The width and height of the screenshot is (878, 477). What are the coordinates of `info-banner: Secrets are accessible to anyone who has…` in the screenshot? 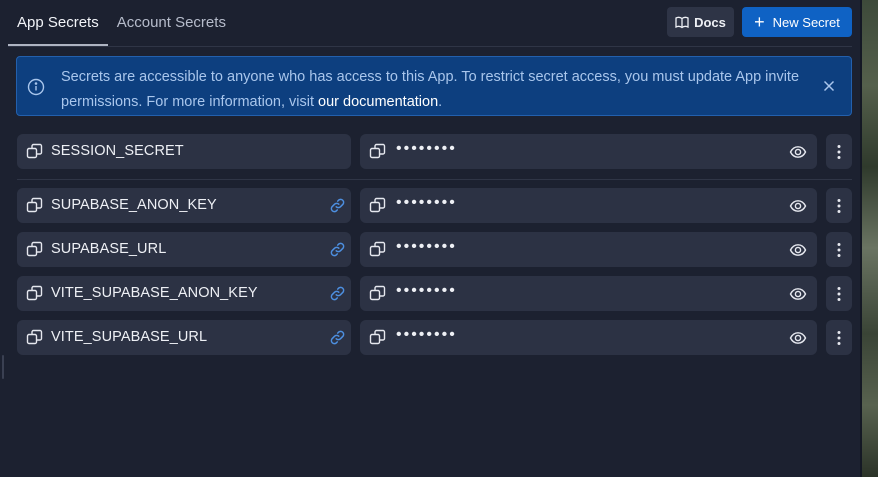 It's located at (434, 86).